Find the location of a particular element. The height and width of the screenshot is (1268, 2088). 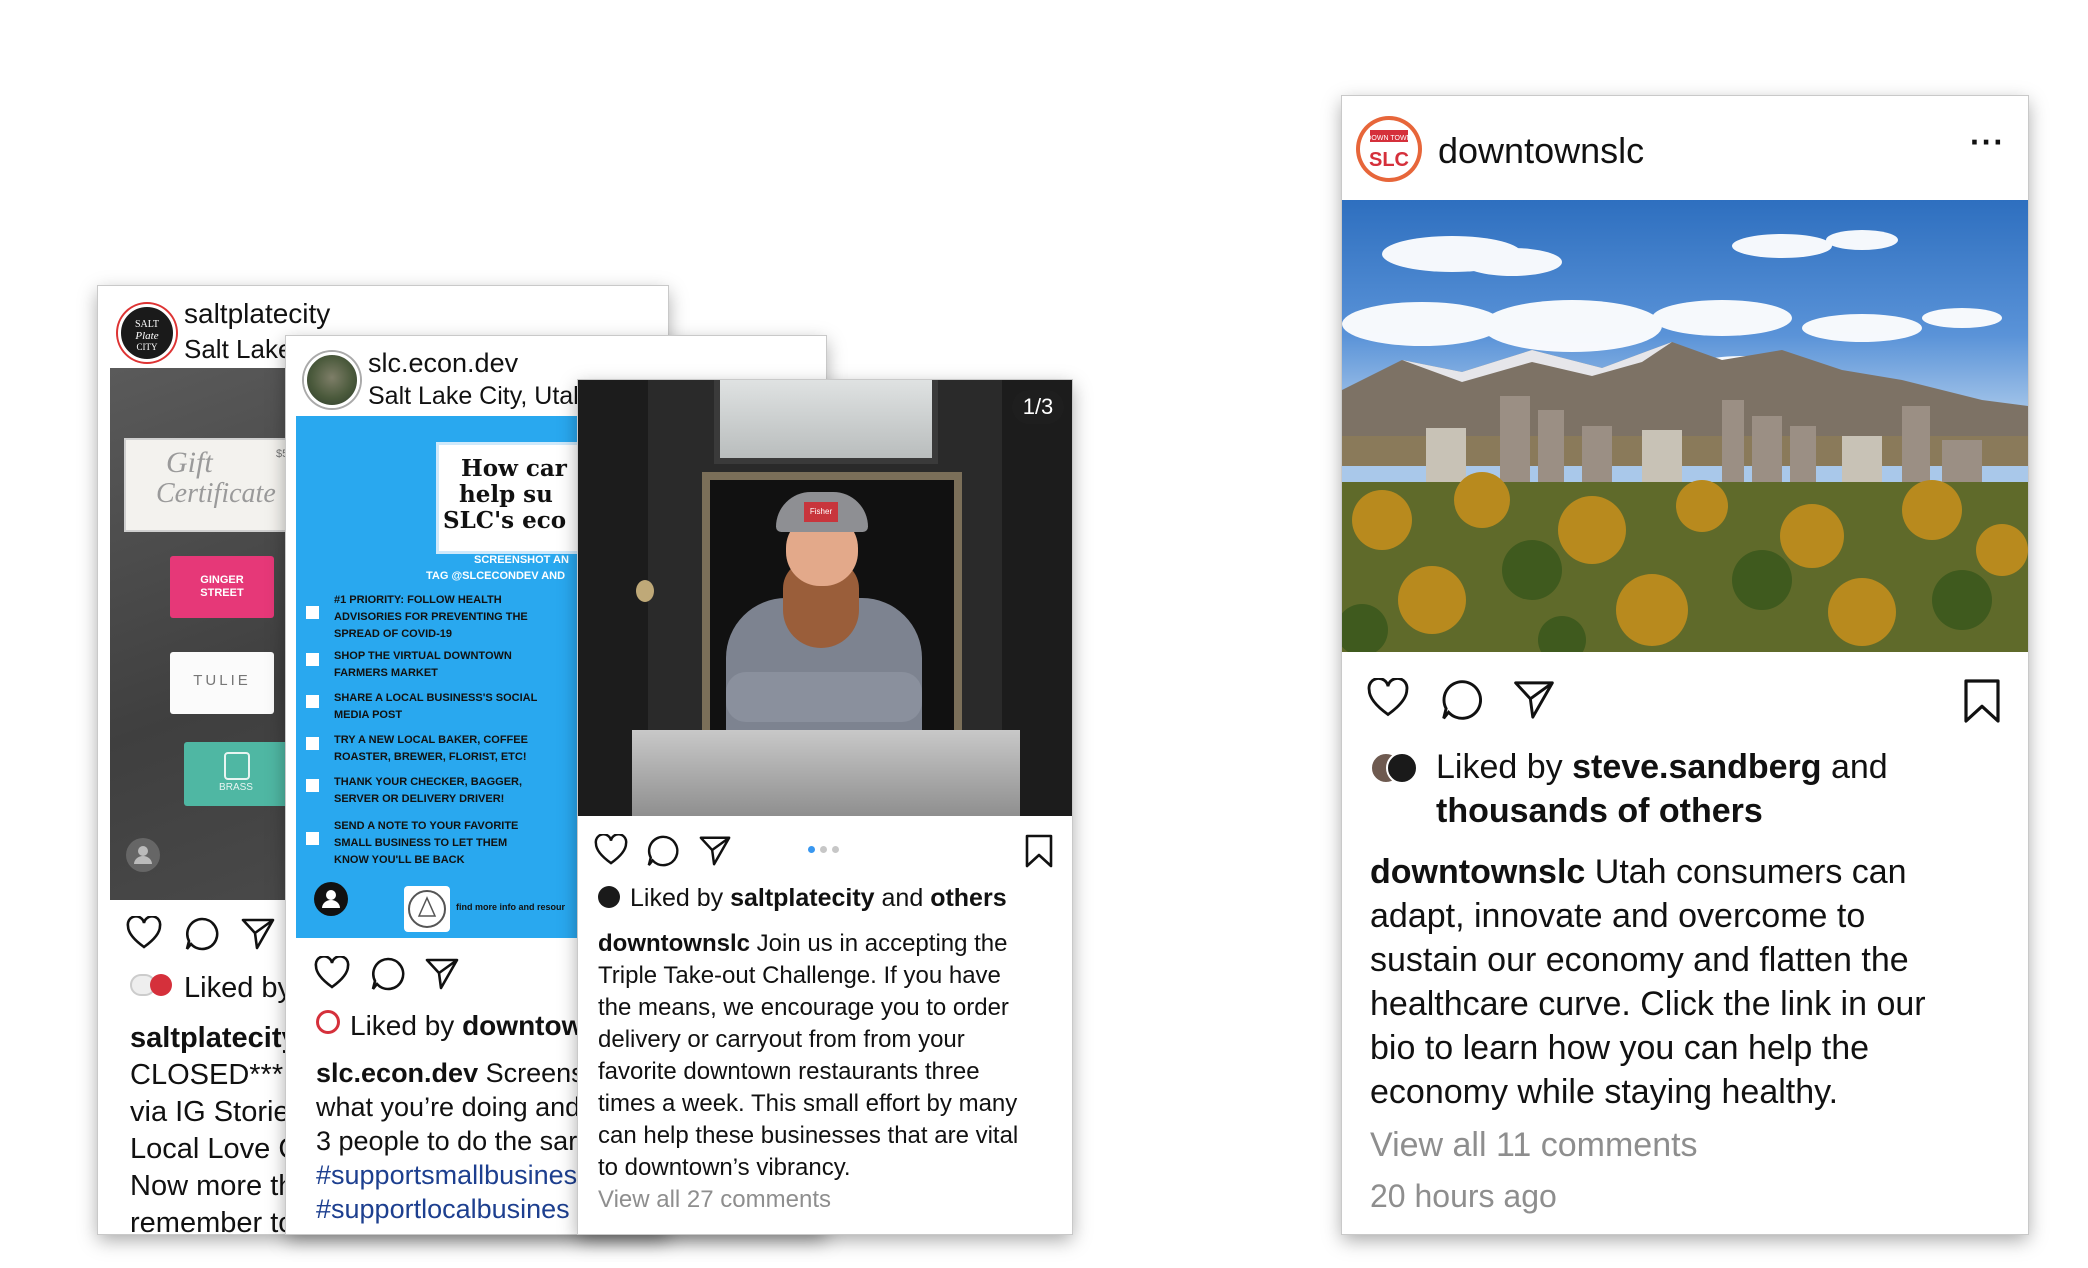

poster-seal-icon is located at coordinates (427, 909).